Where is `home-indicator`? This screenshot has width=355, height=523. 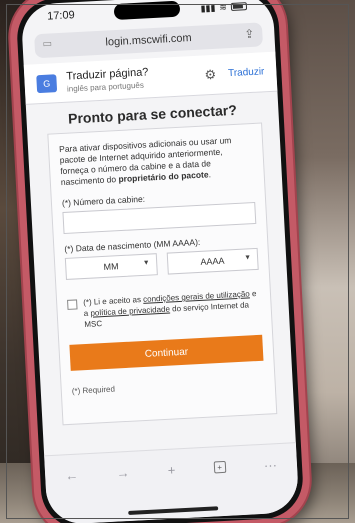
home-indicator is located at coordinates (173, 511).